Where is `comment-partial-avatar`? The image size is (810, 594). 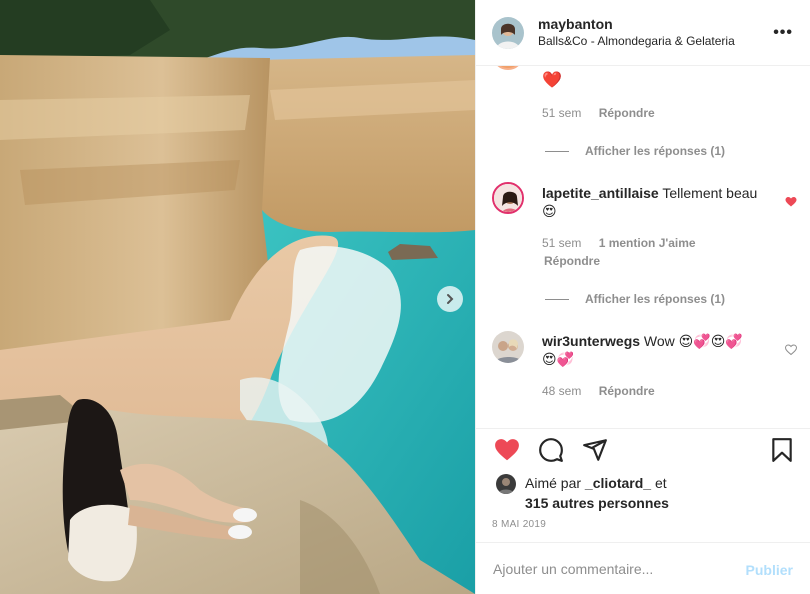
comment-partial-avatar is located at coordinates (508, 68).